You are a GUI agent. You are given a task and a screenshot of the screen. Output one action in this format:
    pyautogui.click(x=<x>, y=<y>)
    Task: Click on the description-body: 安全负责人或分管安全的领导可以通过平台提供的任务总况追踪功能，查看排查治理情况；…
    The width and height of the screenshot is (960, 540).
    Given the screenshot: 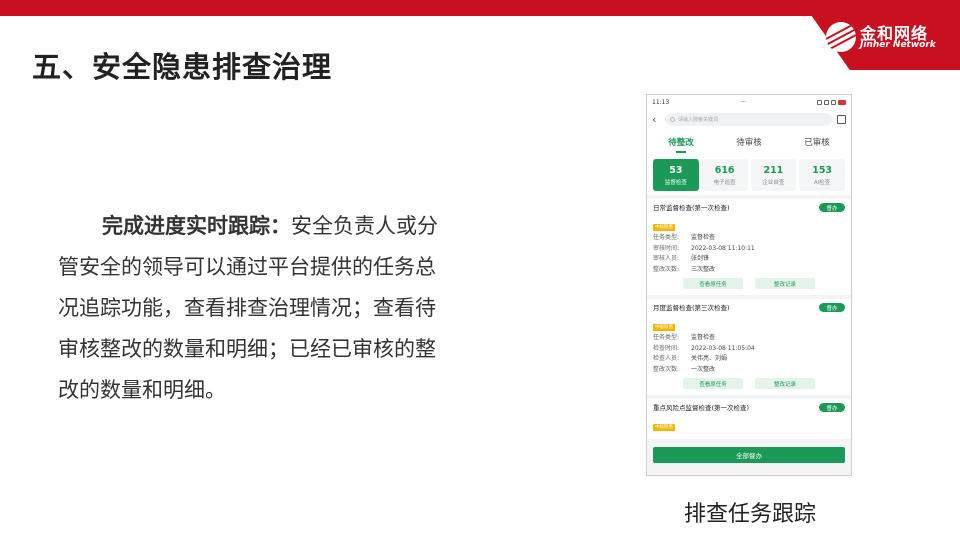 What is the action you would take?
    pyautogui.click(x=248, y=308)
    